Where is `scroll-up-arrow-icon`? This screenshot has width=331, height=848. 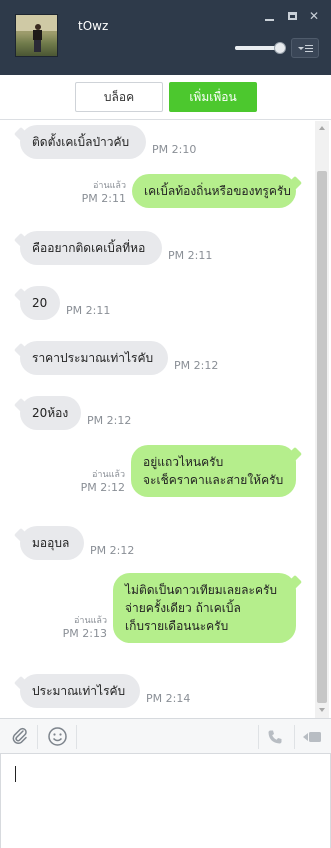 scroll-up-arrow-icon is located at coordinates (322, 128).